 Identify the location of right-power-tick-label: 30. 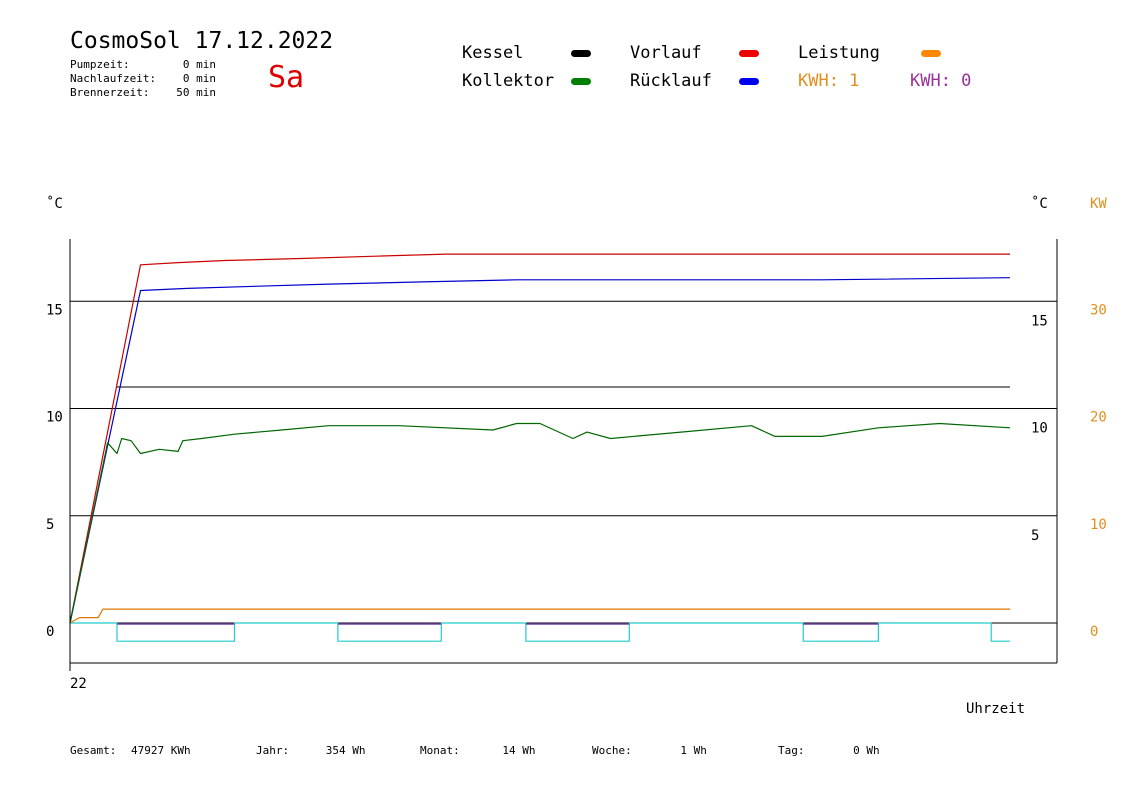
(1098, 310).